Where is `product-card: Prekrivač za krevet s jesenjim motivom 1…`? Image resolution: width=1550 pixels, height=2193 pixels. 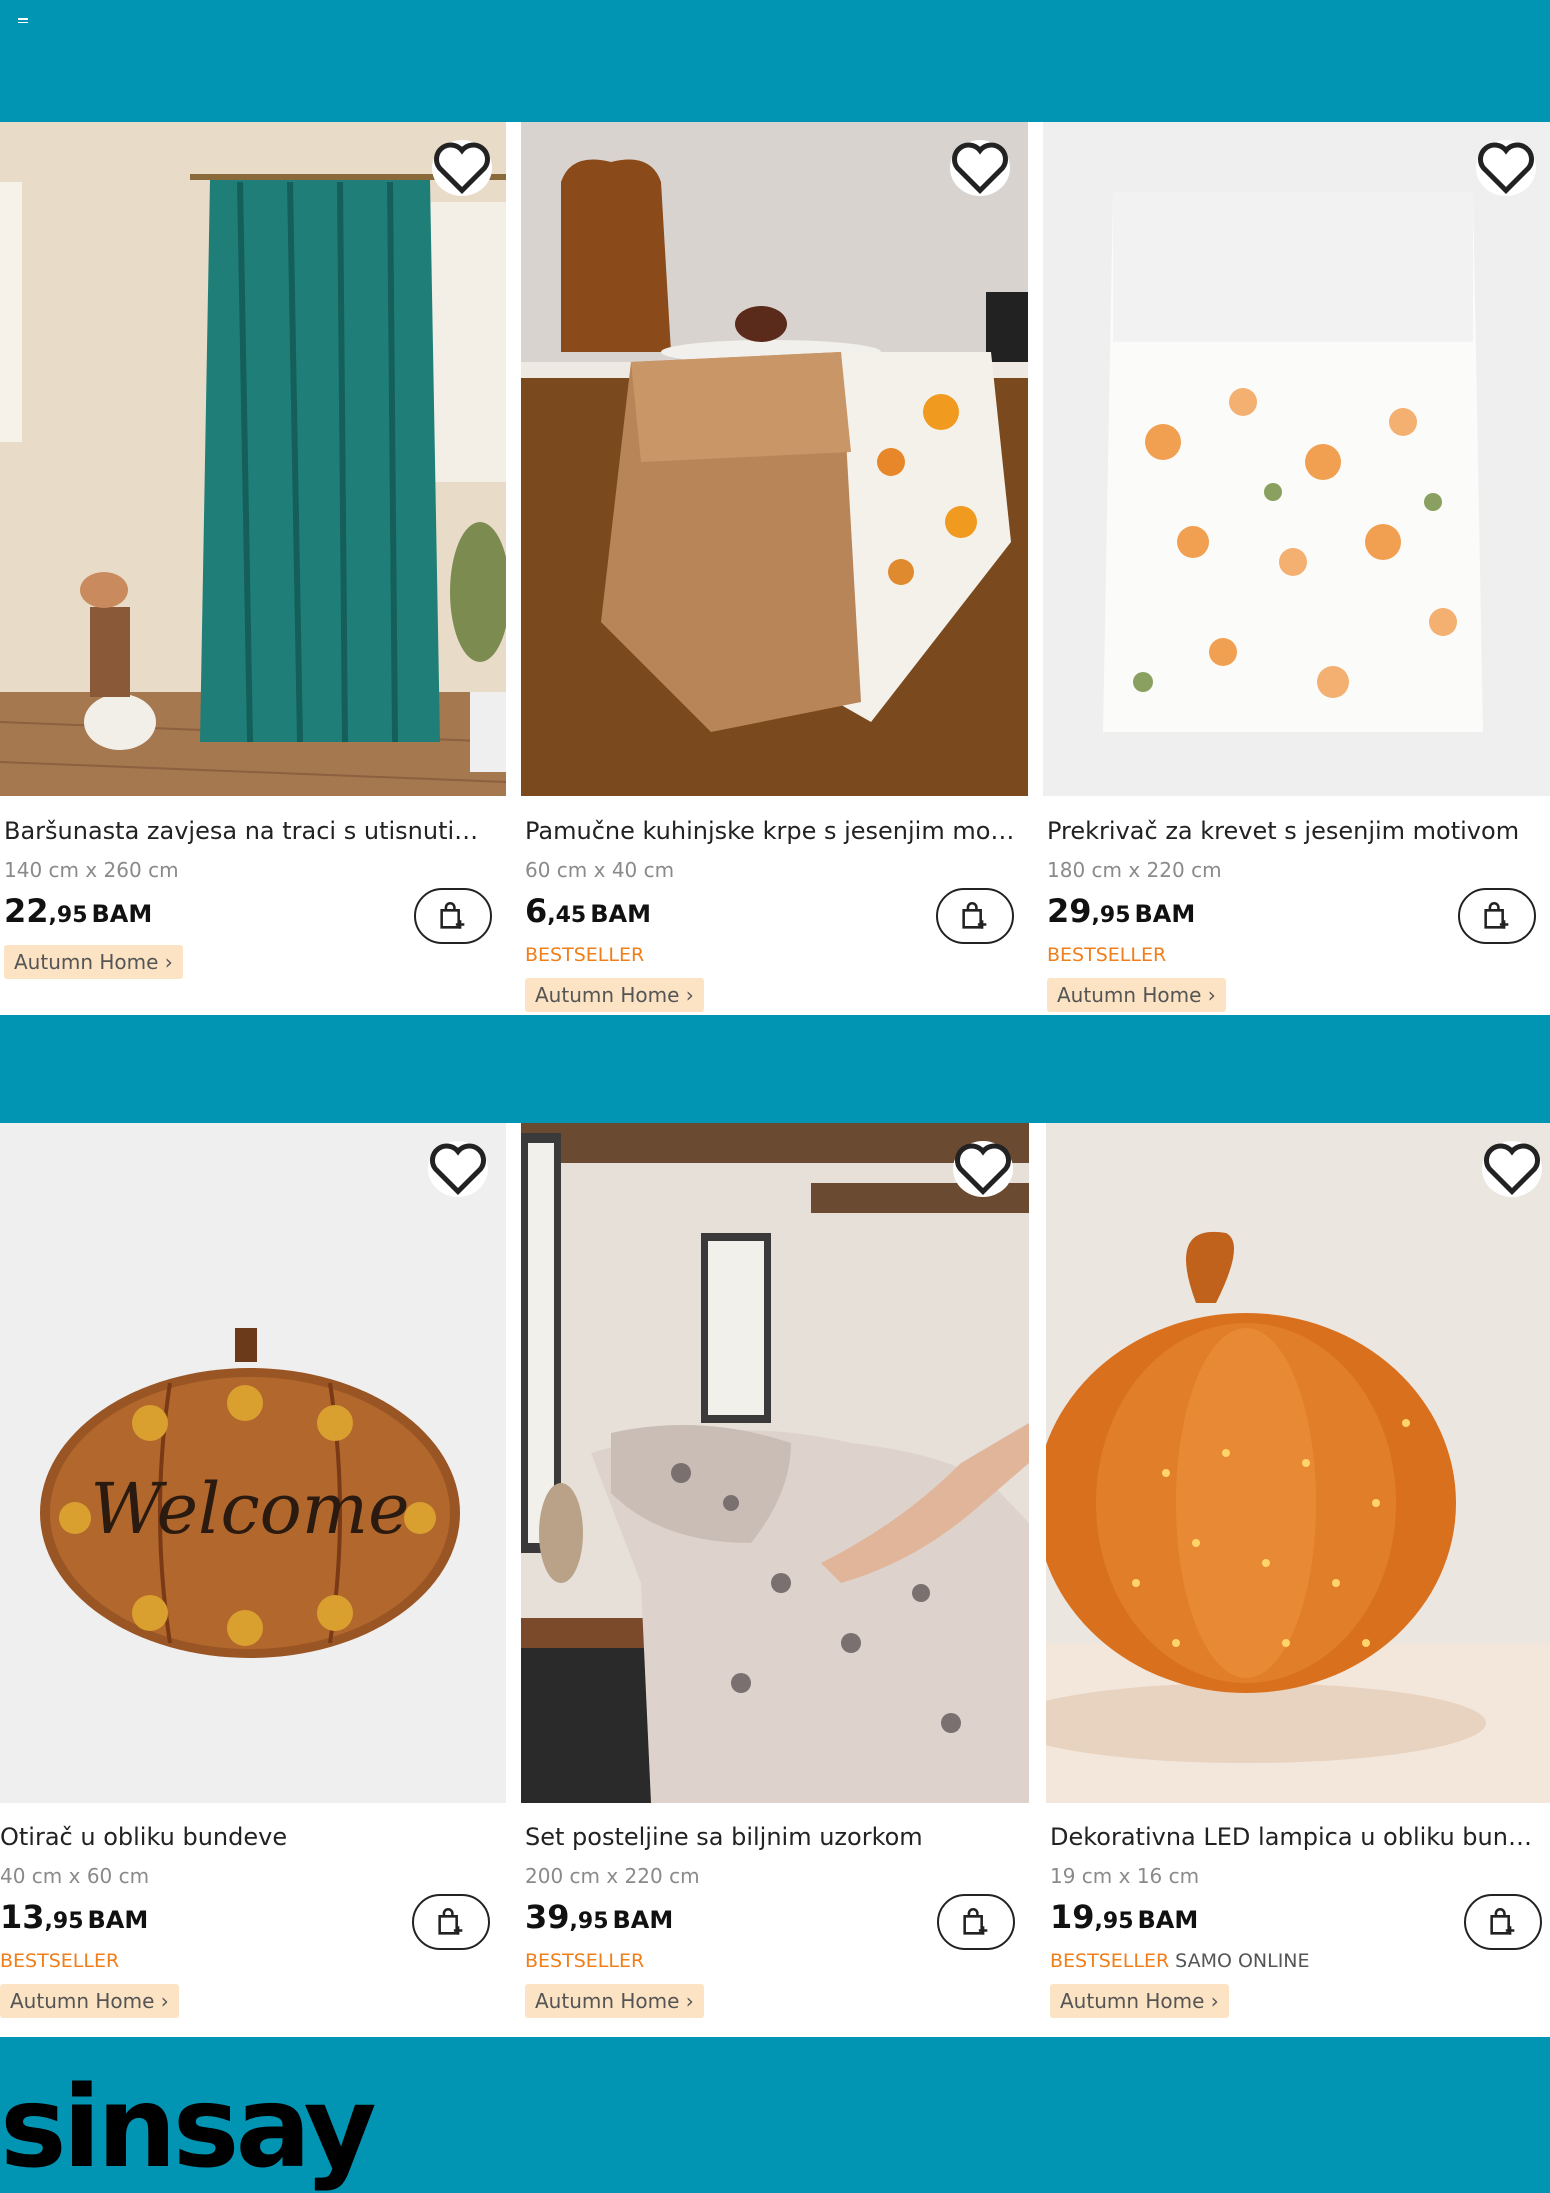
product-card: Prekrivač za krevet s jesenjim motivom 1… is located at coordinates (1296, 567).